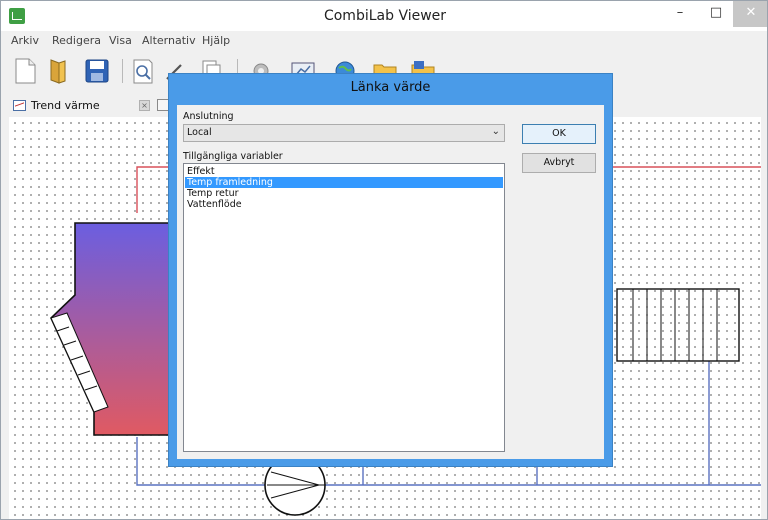 The height and width of the screenshot is (520, 768). Describe the element at coordinates (143, 71) in the screenshot. I see `print-preview-icon` at that location.